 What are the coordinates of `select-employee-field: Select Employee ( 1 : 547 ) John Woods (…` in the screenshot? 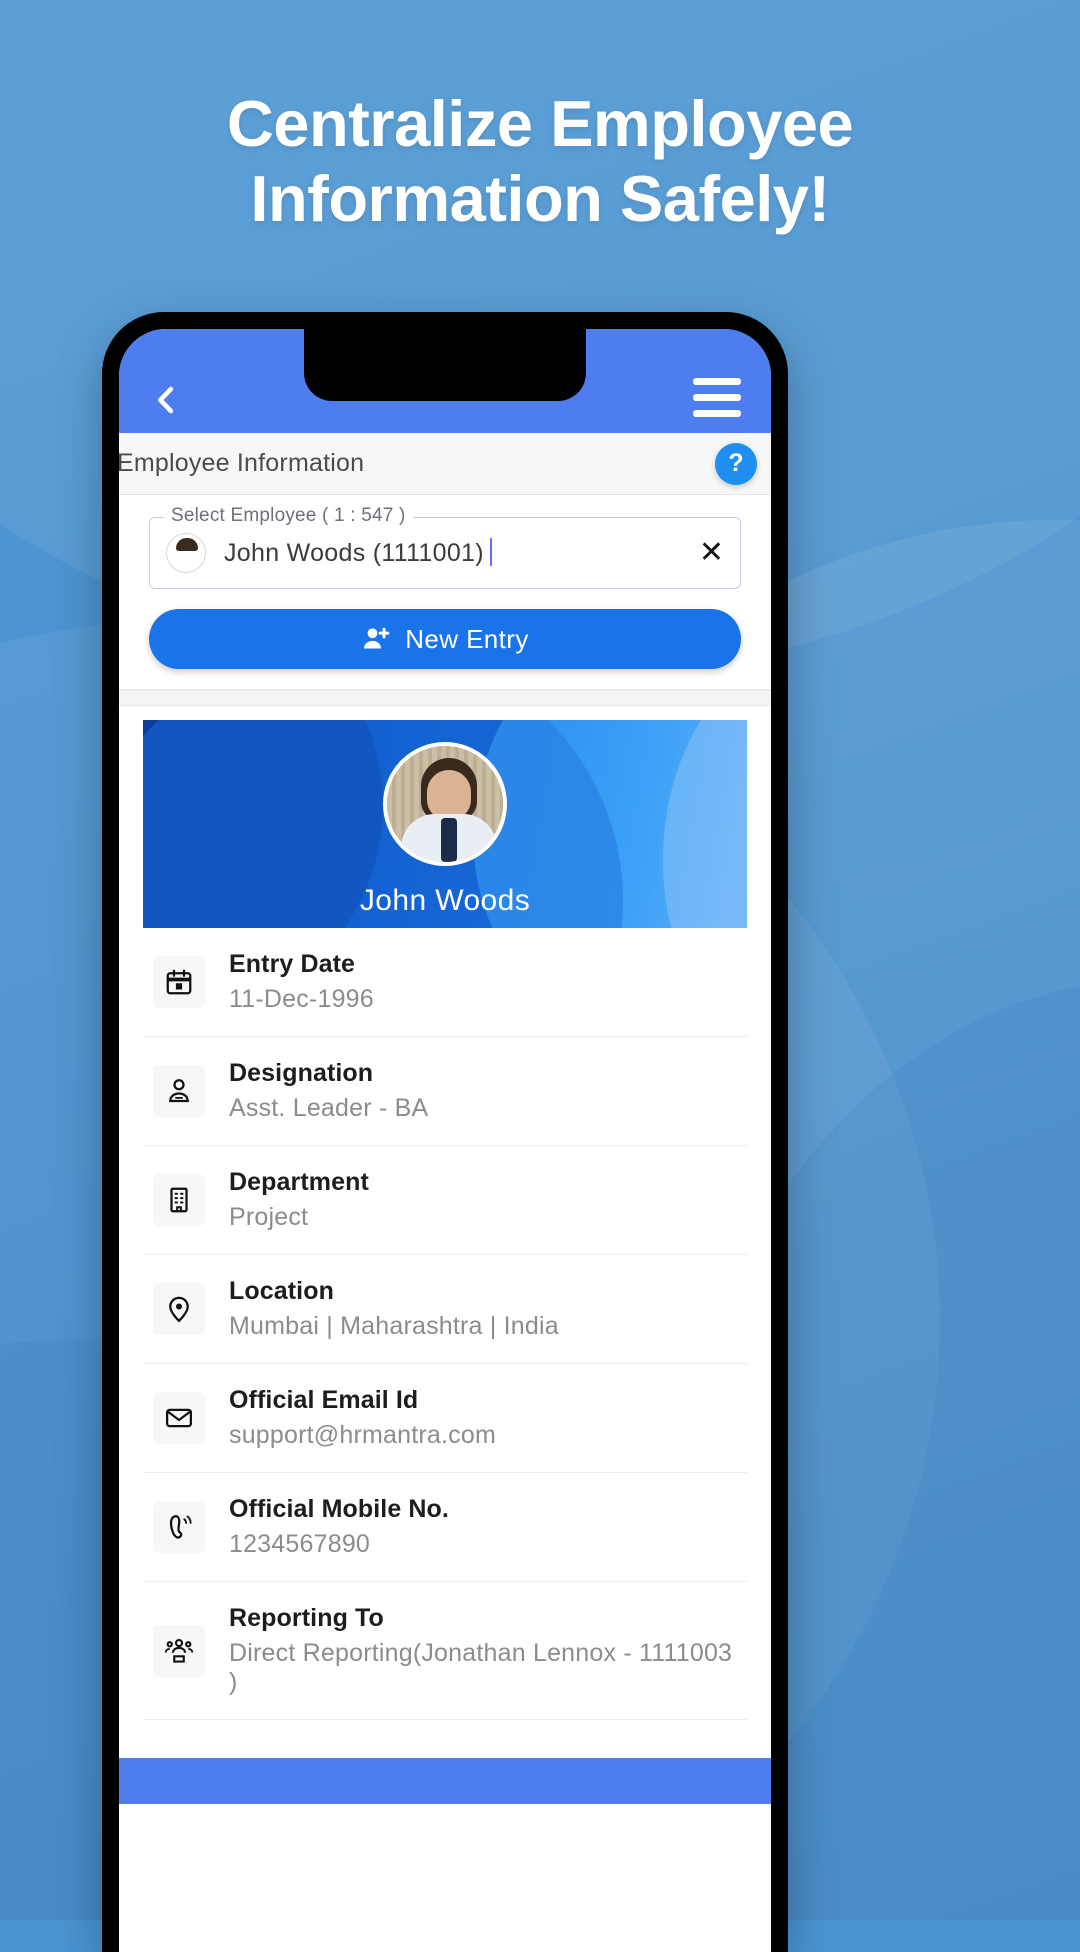 It's located at (445, 547).